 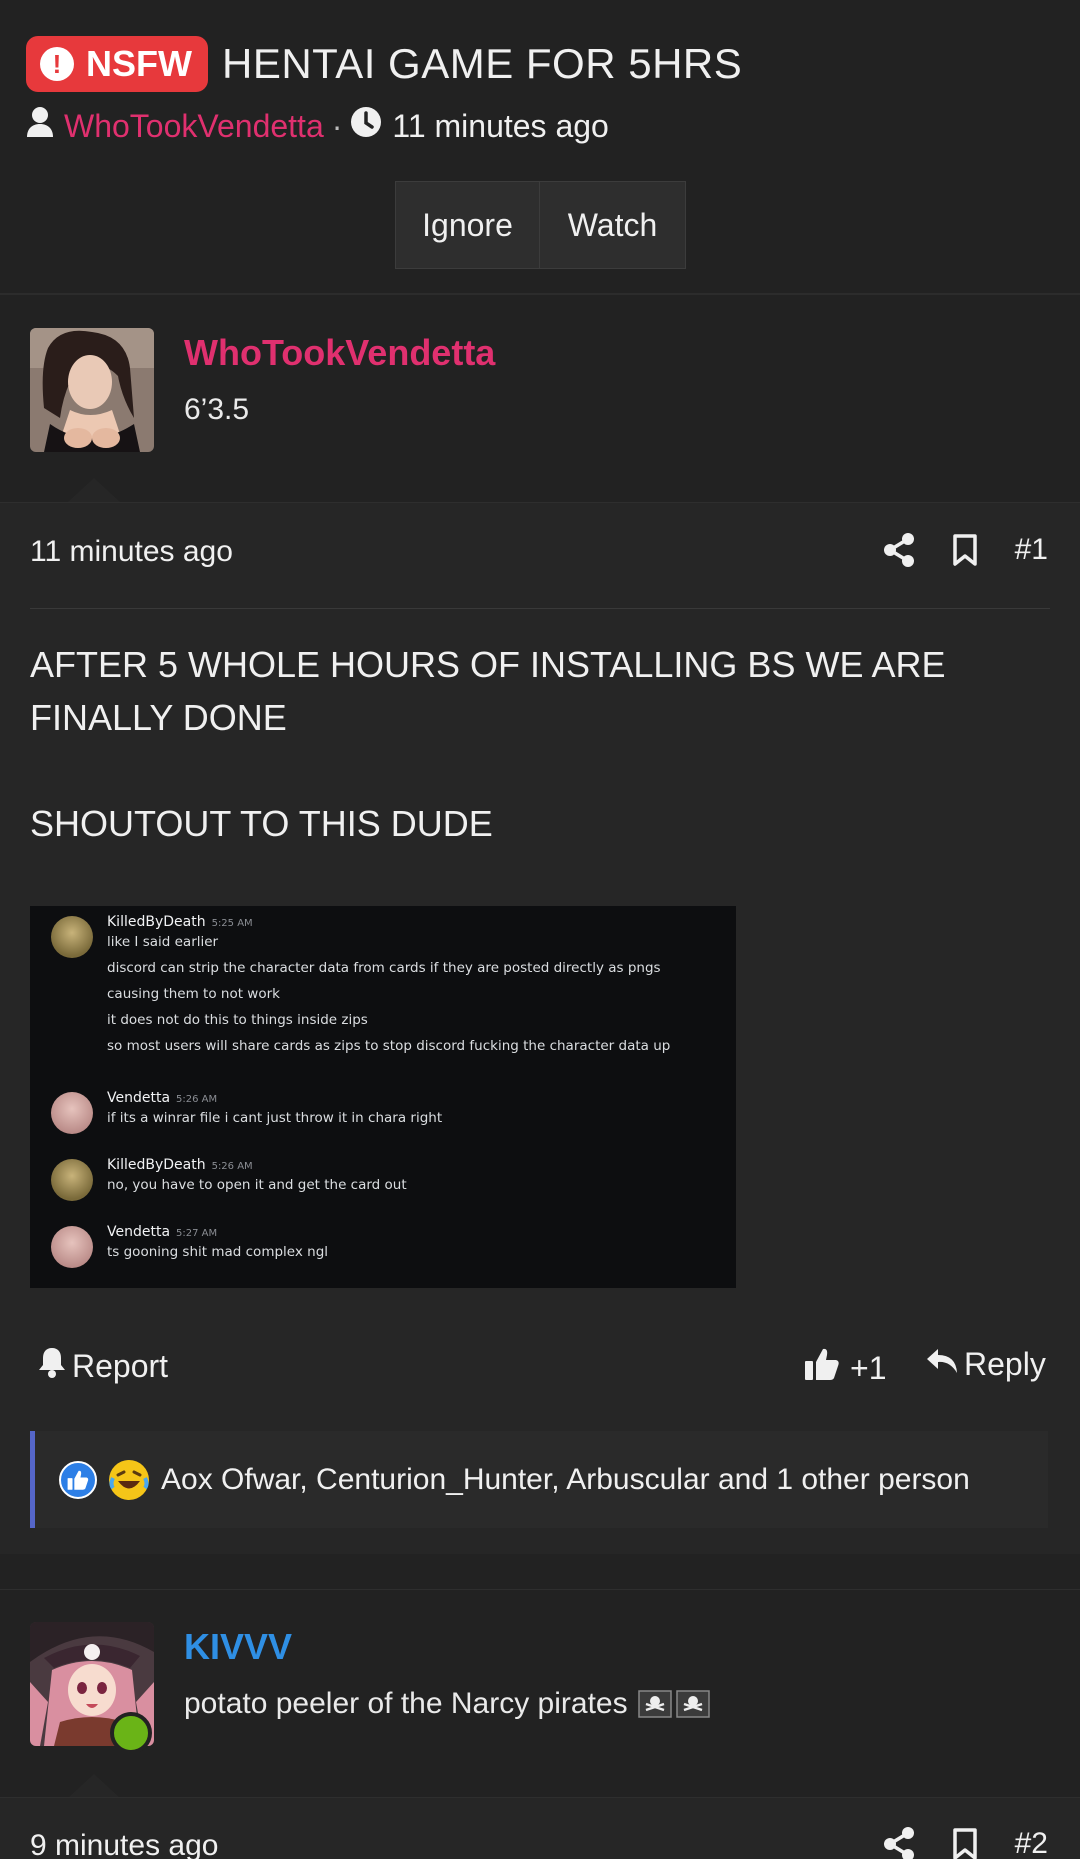 I want to click on user-title-text: potato peeler of the Narcy pirates, so click(x=406, y=1703).